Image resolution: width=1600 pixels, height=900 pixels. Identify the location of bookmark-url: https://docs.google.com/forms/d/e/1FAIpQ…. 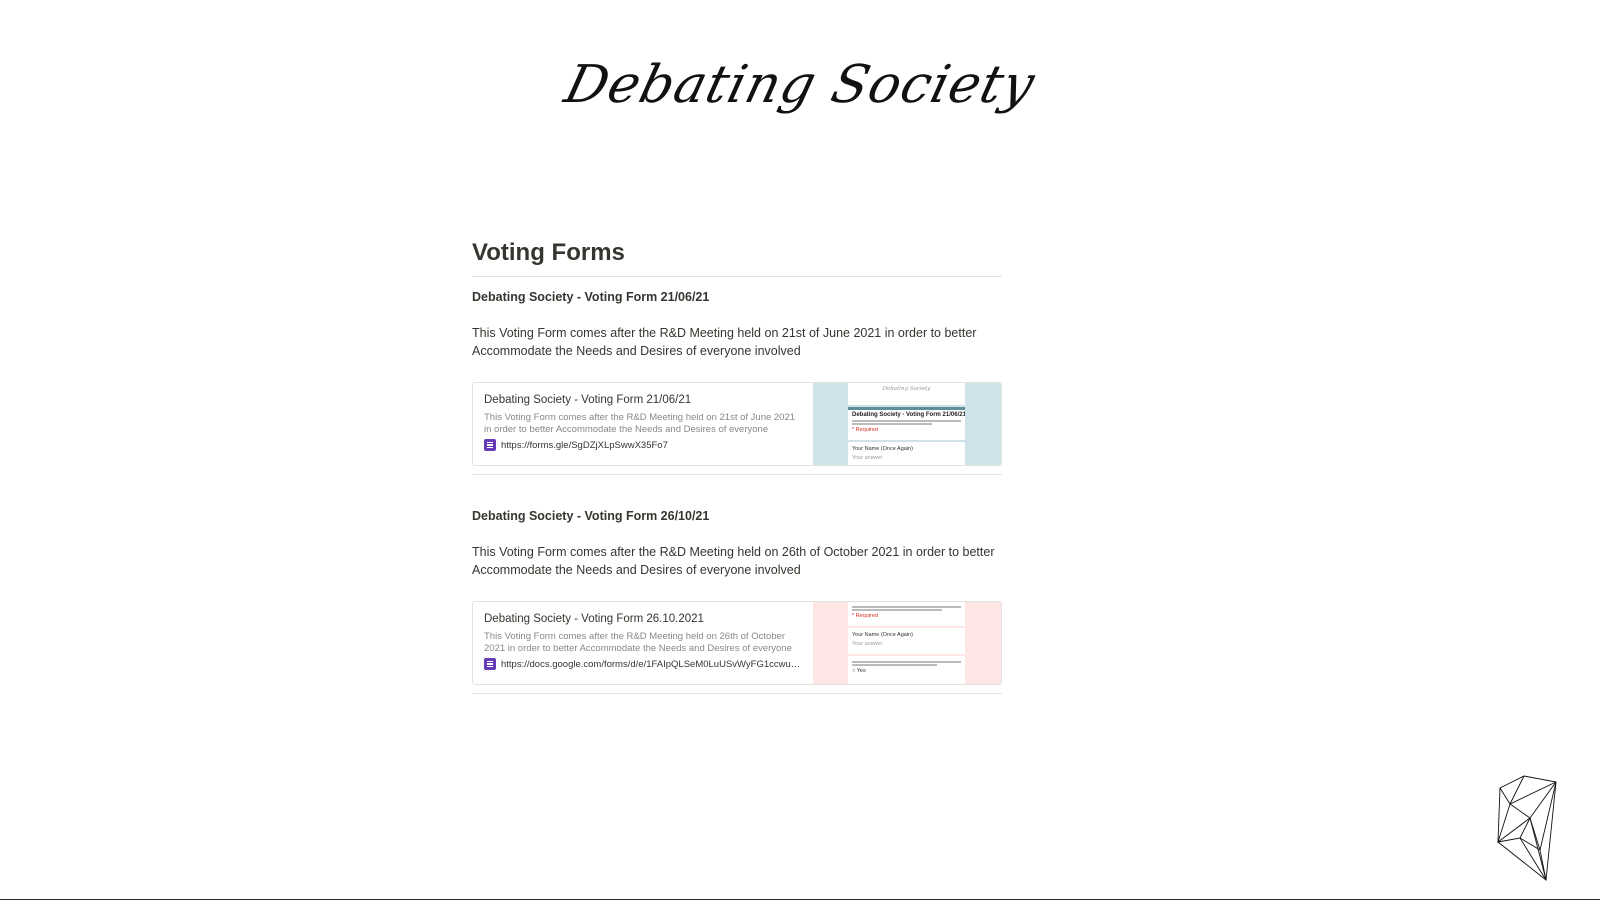
(652, 664).